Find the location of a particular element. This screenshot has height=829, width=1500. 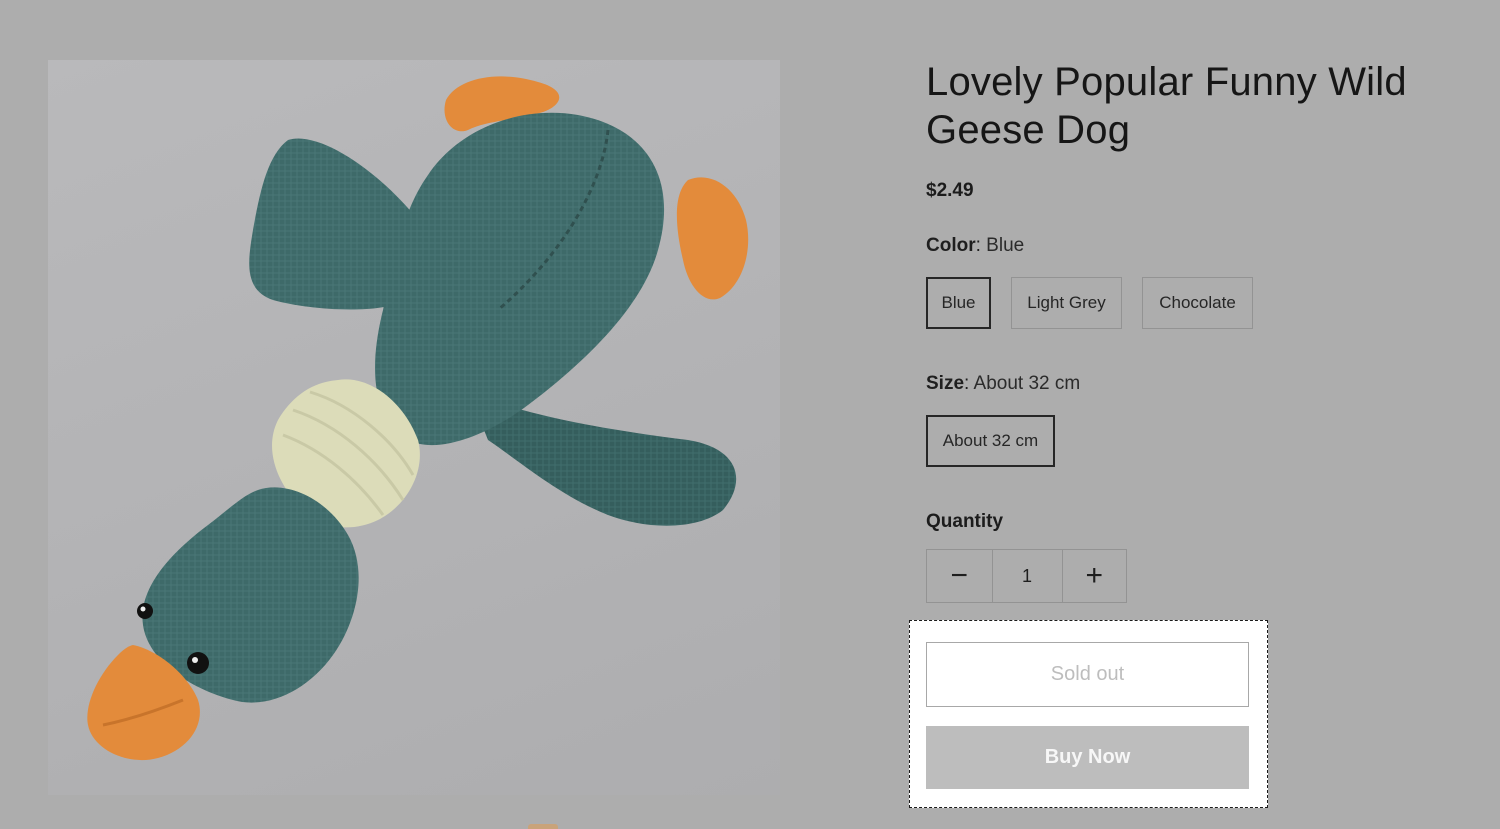

buy-now-button: Buy Now is located at coordinates (1087, 757).